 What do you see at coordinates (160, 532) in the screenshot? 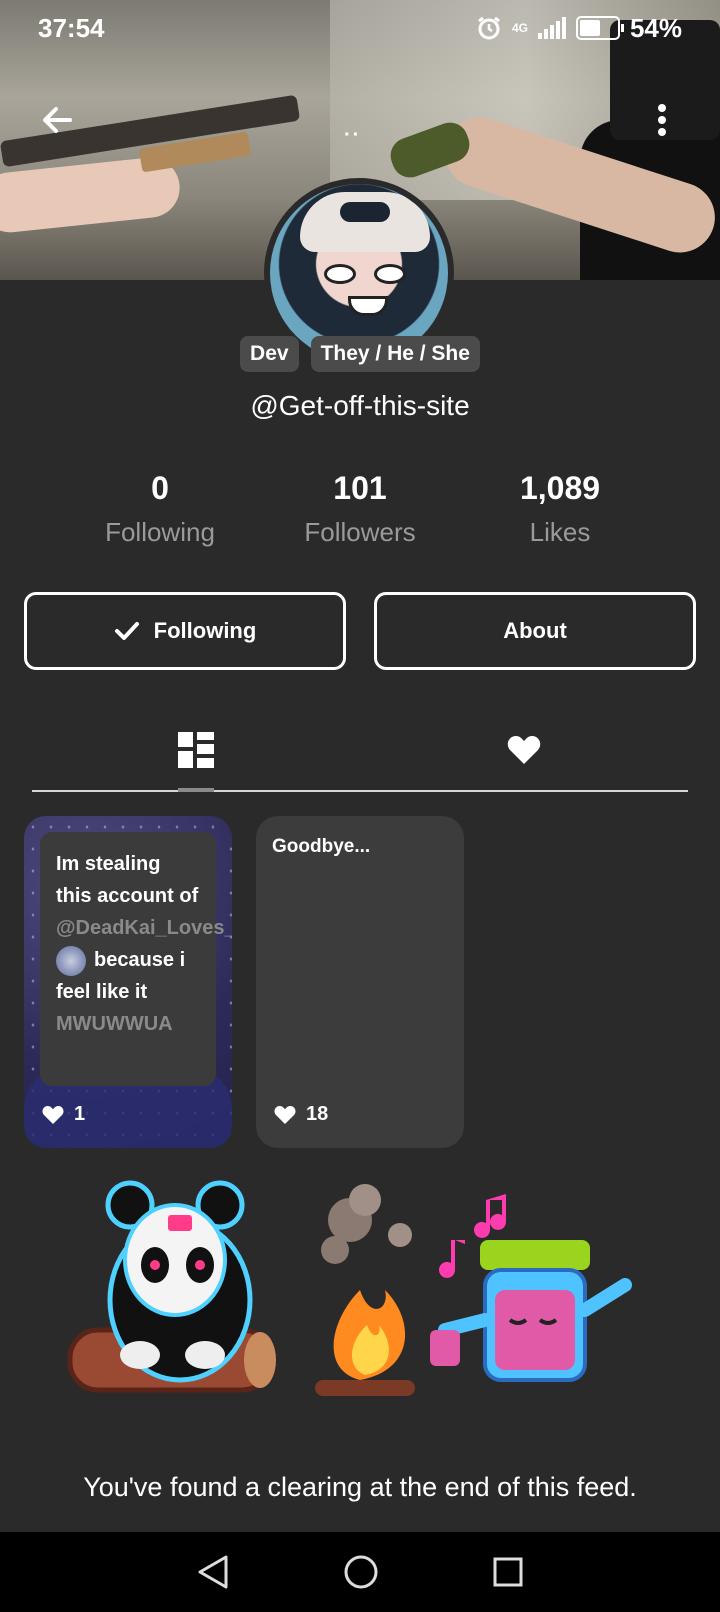
I see `stat-label: Following` at bounding box center [160, 532].